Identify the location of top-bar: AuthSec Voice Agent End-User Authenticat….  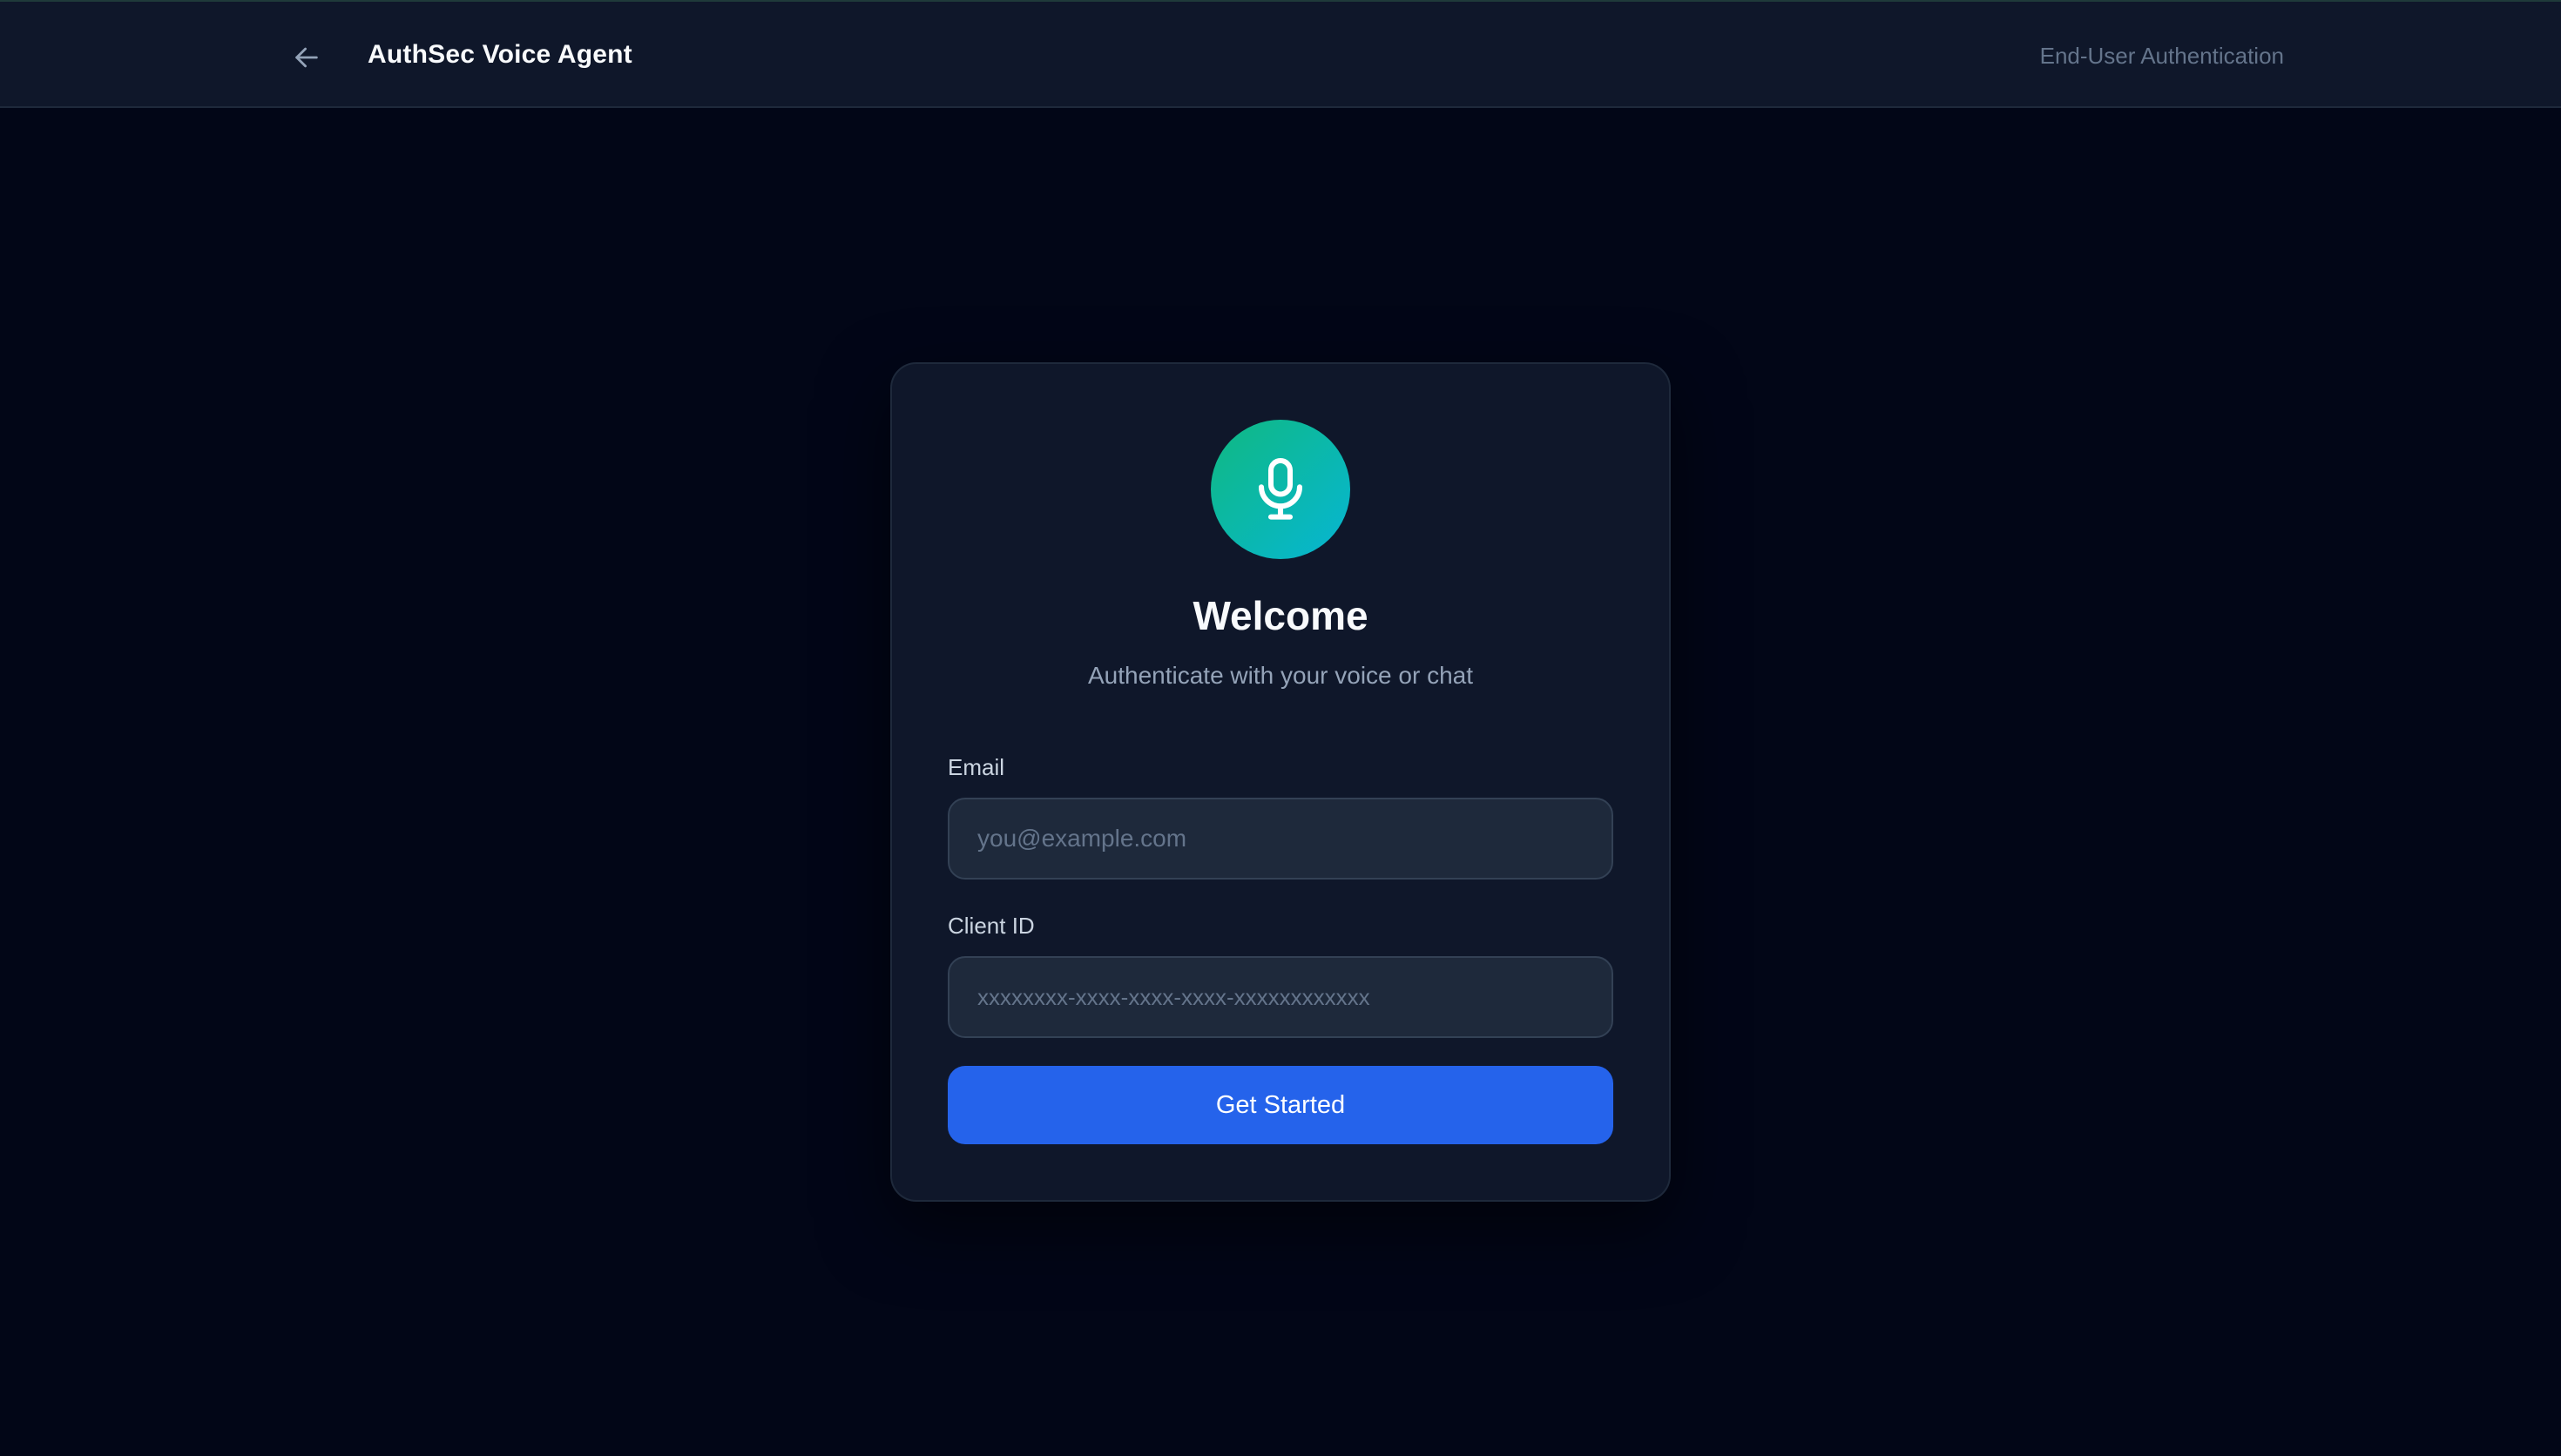
(1280, 54).